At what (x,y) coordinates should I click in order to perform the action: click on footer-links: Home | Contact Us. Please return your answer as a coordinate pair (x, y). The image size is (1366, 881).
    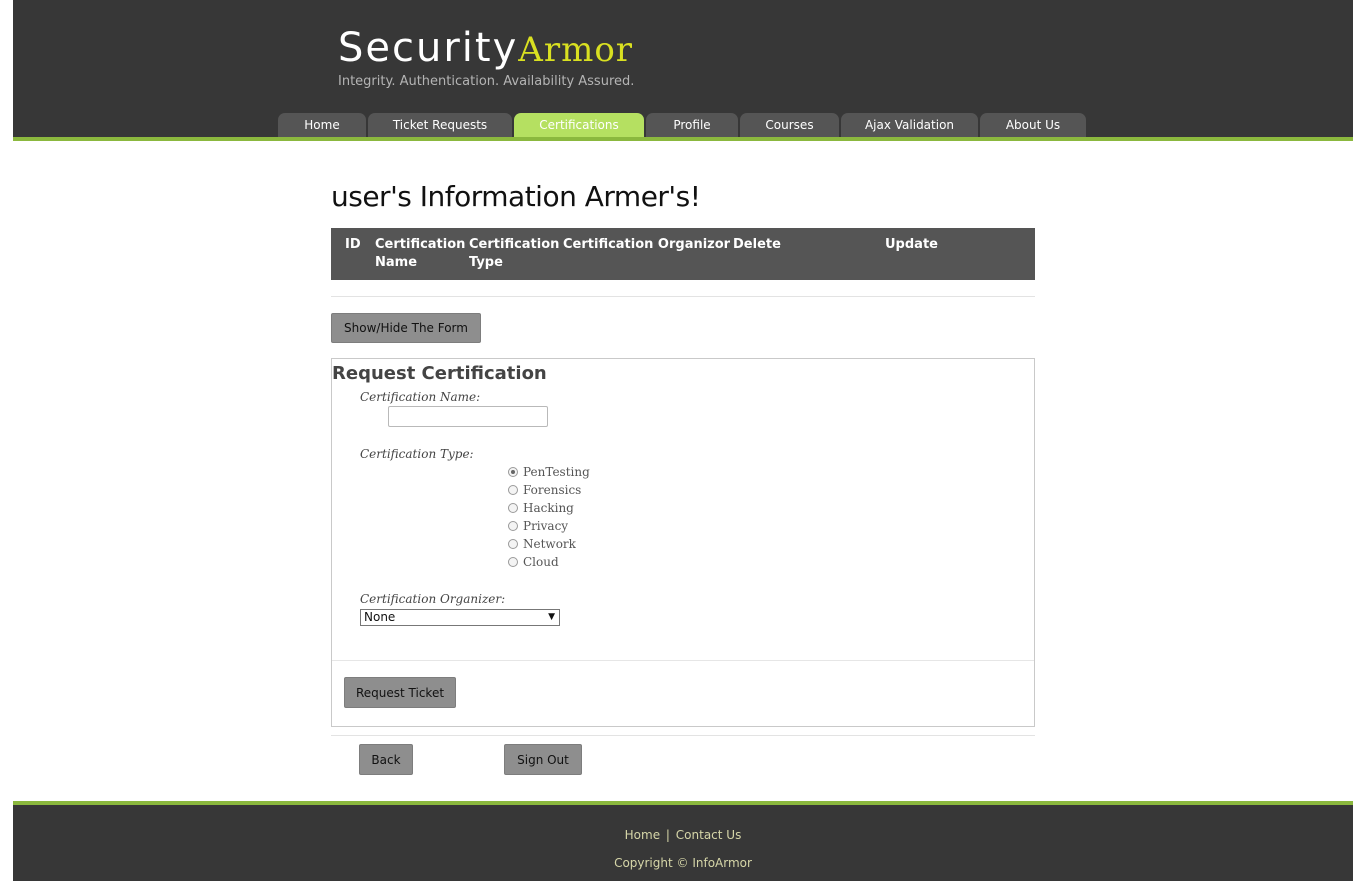
    Looking at the image, I should click on (683, 835).